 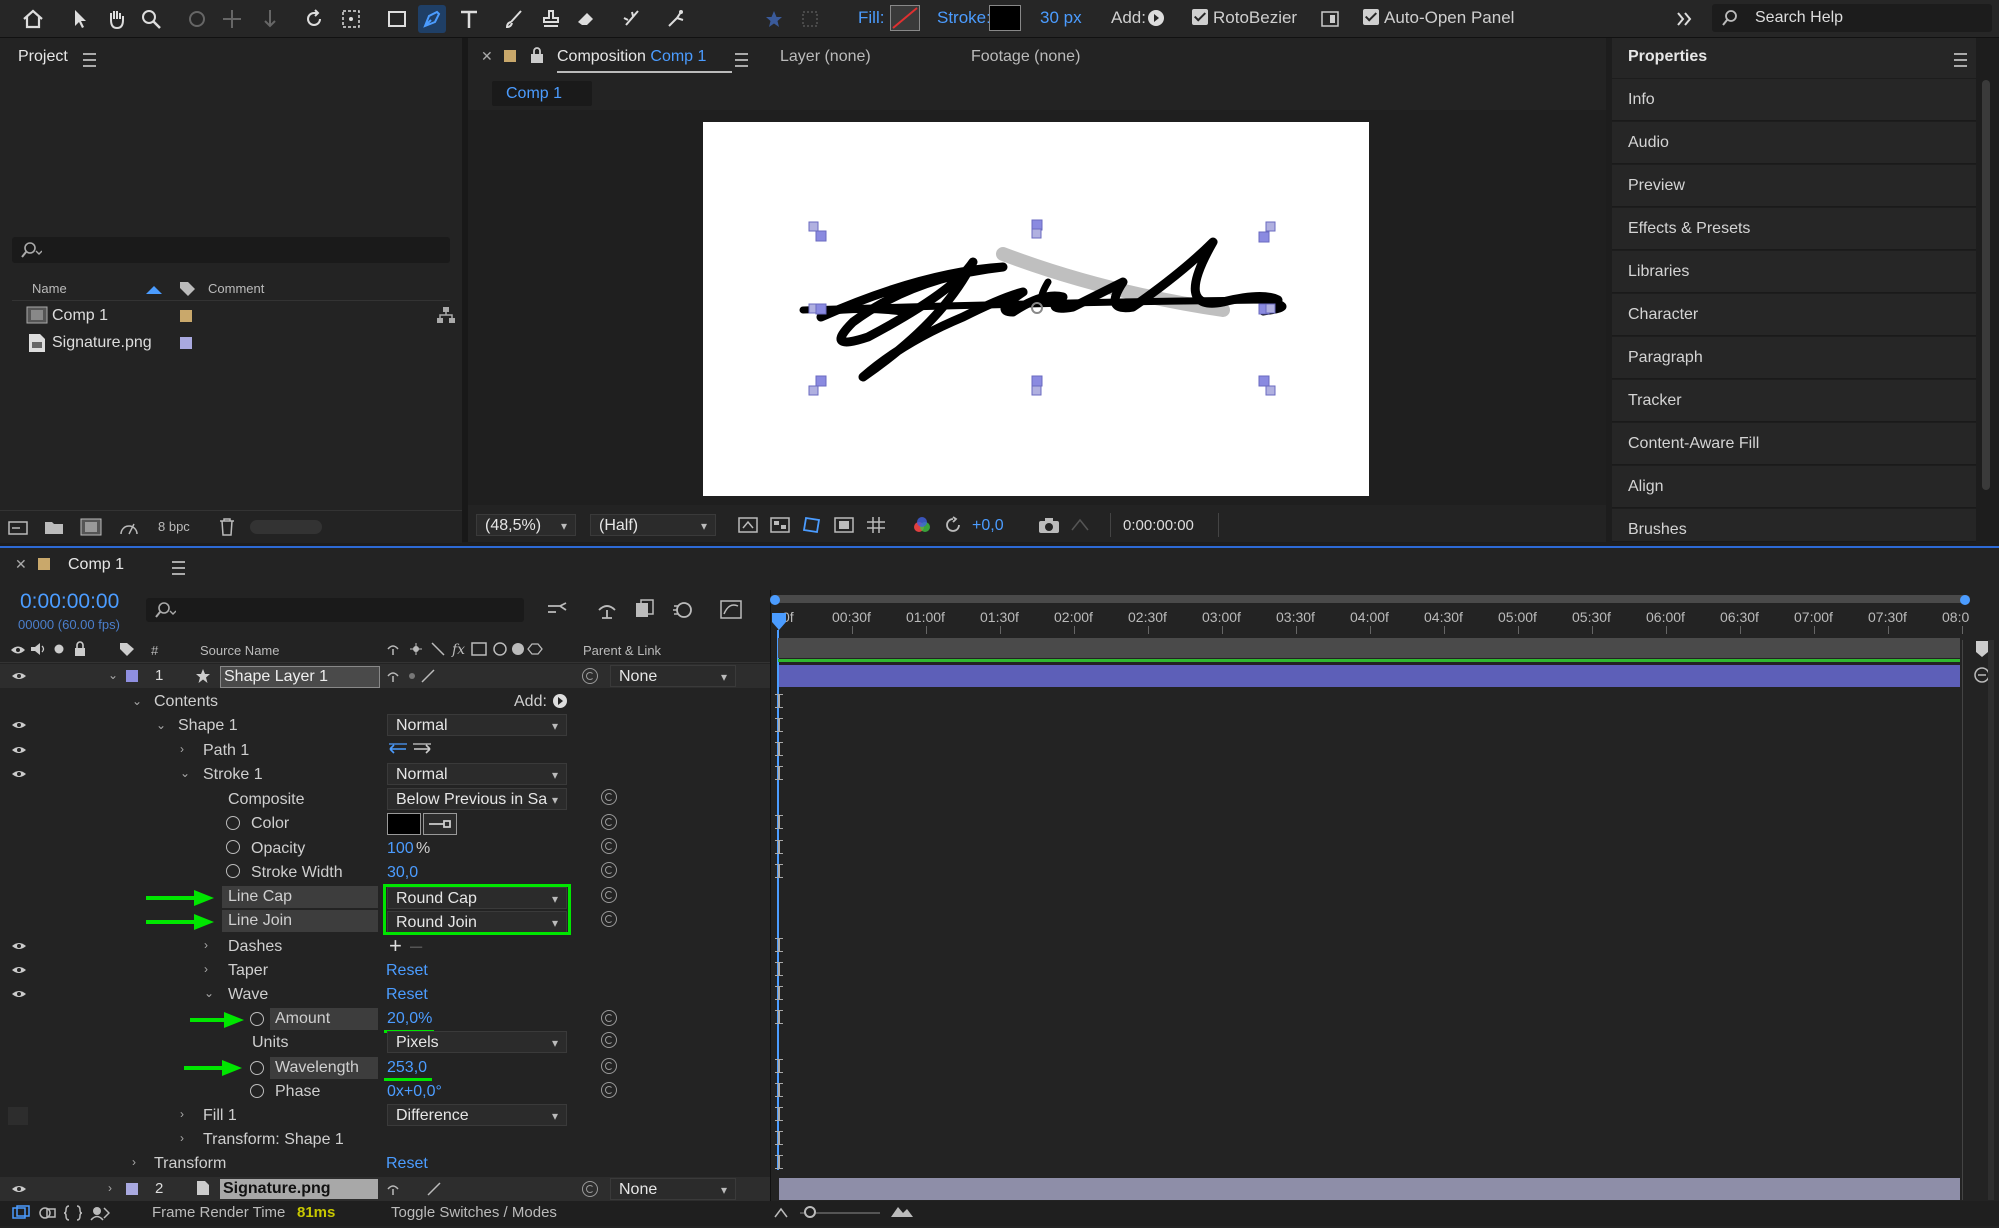 What do you see at coordinates (270, 19) in the screenshot?
I see `dolly-tool-icon` at bounding box center [270, 19].